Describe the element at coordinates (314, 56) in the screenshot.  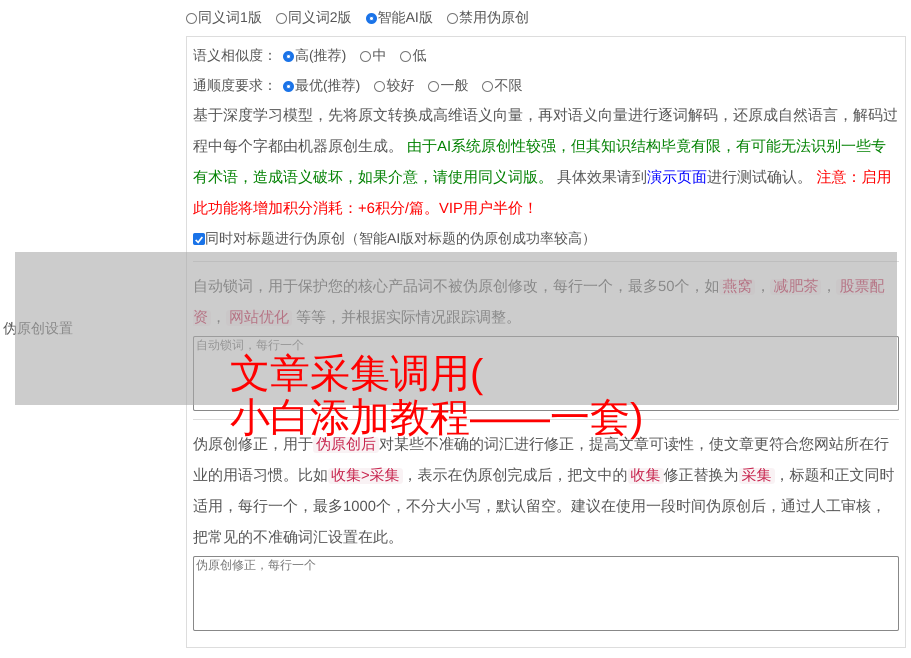
I see `option-radio: 高(推荐)` at that location.